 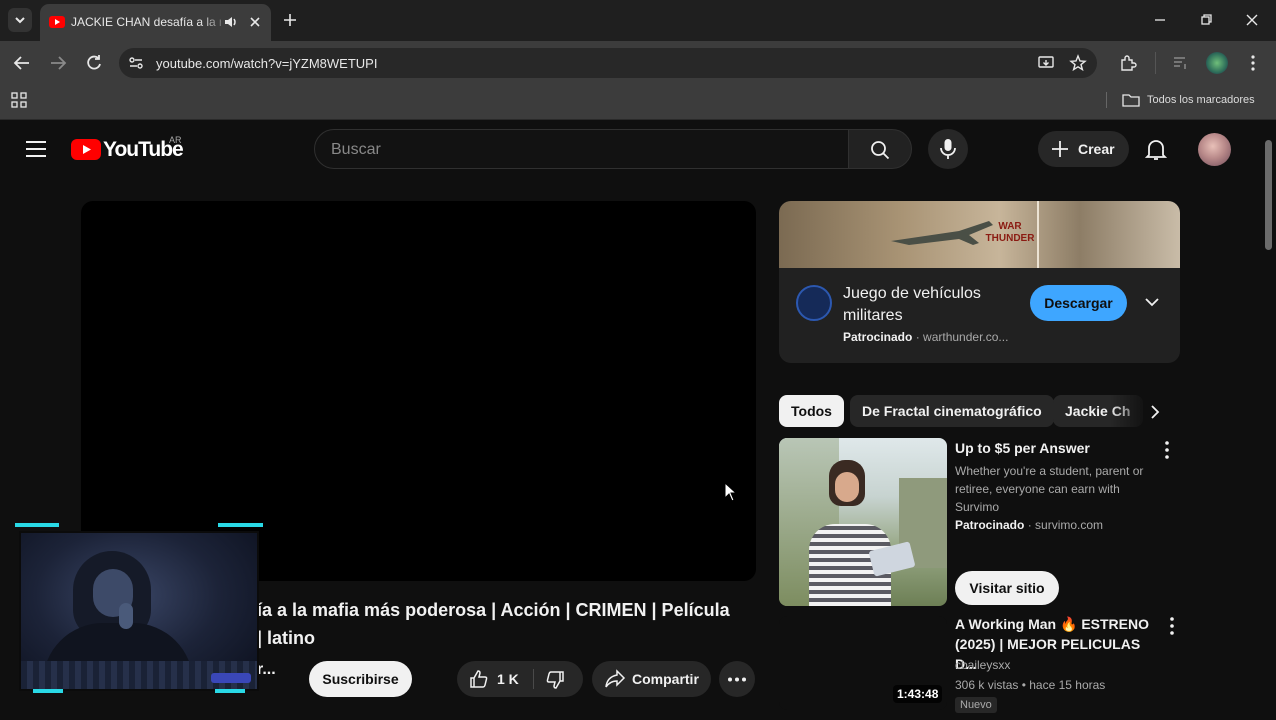 What do you see at coordinates (863, 522) in the screenshot?
I see `sponsored-thumbnail` at bounding box center [863, 522].